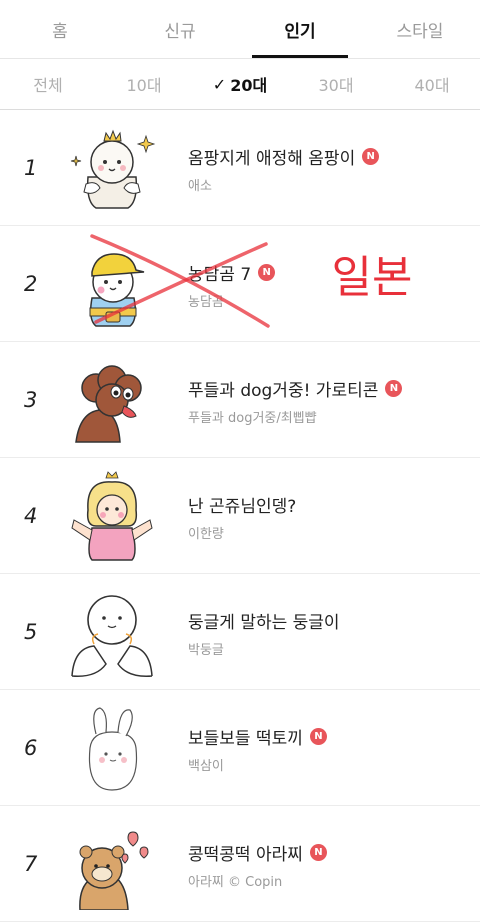 The image size is (480, 922). What do you see at coordinates (329, 272) in the screenshot?
I see `item-title: 농담곰 7 N` at bounding box center [329, 272].